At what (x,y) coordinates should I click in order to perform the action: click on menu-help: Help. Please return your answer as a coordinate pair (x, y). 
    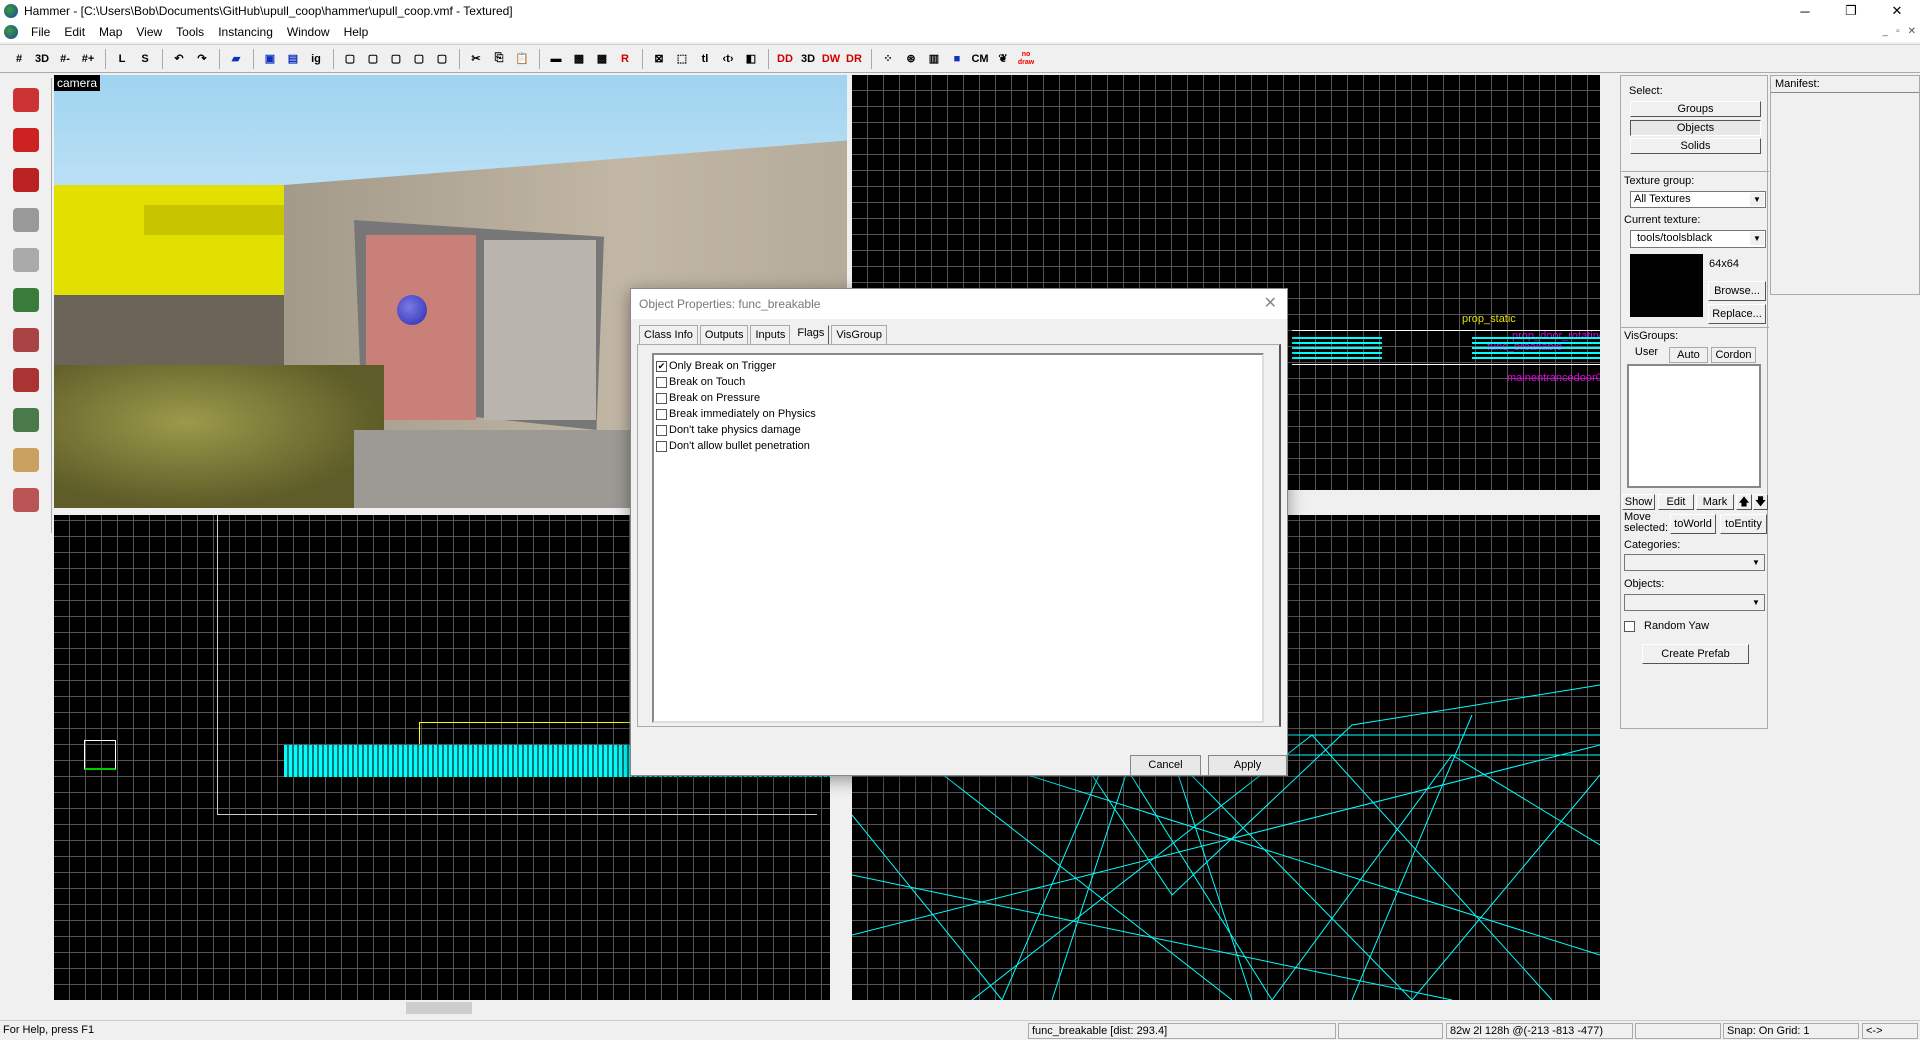
    Looking at the image, I should click on (356, 32).